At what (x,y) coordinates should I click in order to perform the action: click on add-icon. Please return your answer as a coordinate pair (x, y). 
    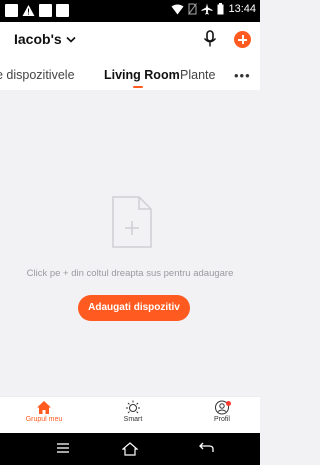
    Looking at the image, I should click on (242, 39).